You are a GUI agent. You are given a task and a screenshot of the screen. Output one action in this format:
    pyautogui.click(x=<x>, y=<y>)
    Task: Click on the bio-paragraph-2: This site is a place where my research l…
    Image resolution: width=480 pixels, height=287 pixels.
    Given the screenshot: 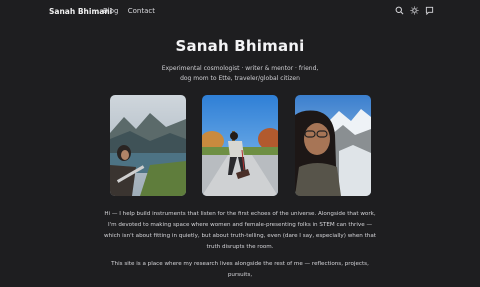 What is the action you would take?
    pyautogui.click(x=240, y=269)
    